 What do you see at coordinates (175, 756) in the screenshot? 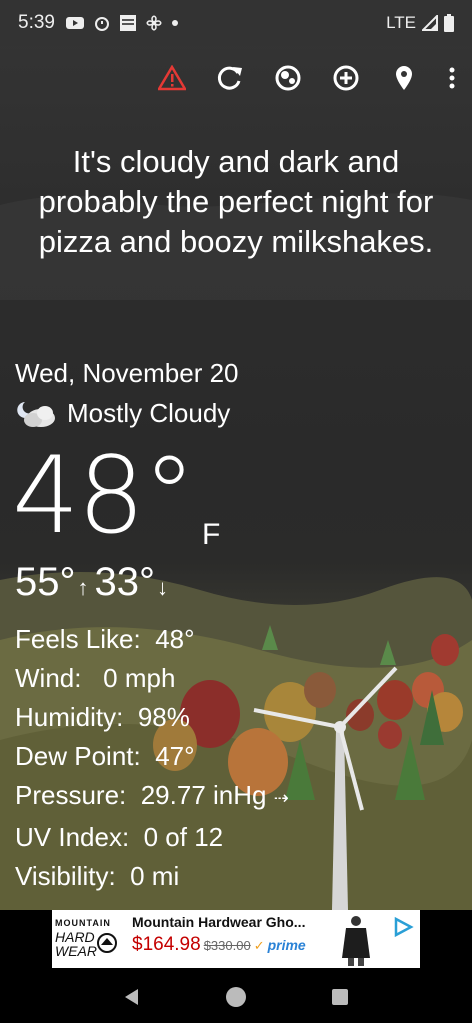
I see `detail-value: 47°` at bounding box center [175, 756].